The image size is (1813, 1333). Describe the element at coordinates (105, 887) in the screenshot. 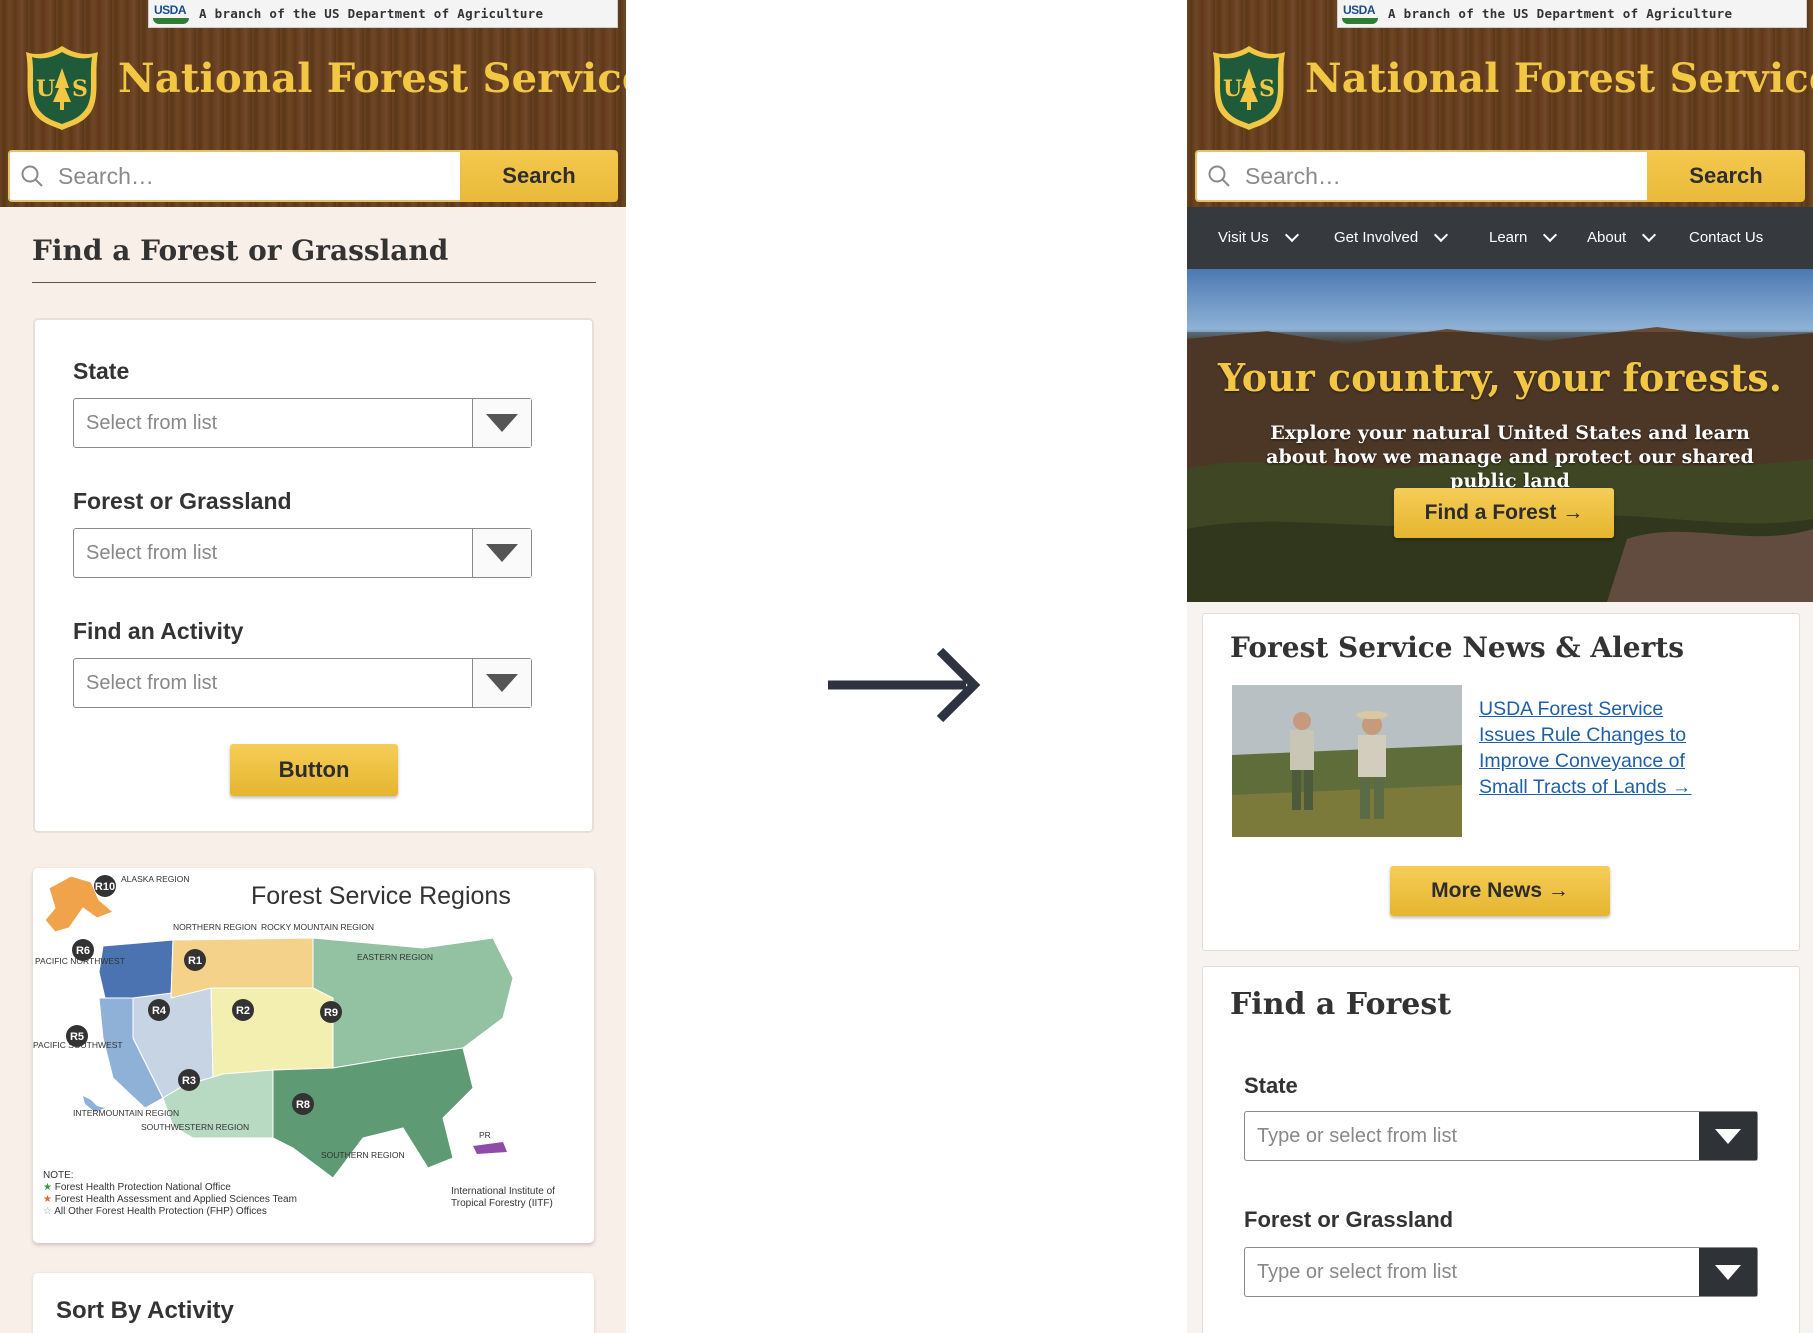

I see `region-badge-r10: R10` at that location.